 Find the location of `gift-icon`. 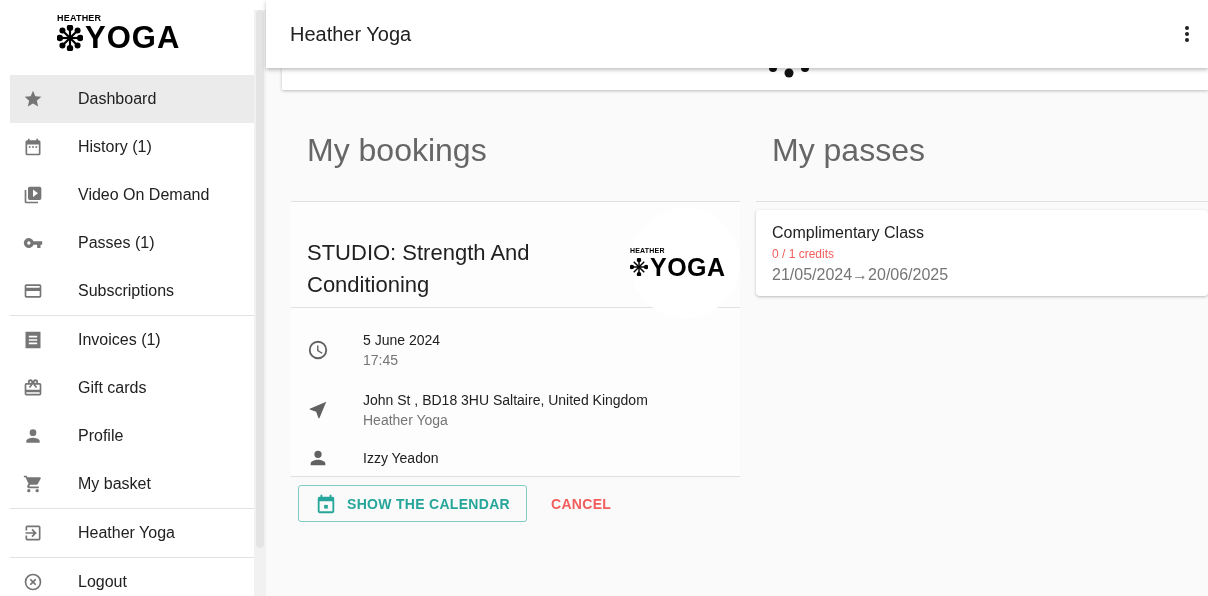

gift-icon is located at coordinates (33, 388).